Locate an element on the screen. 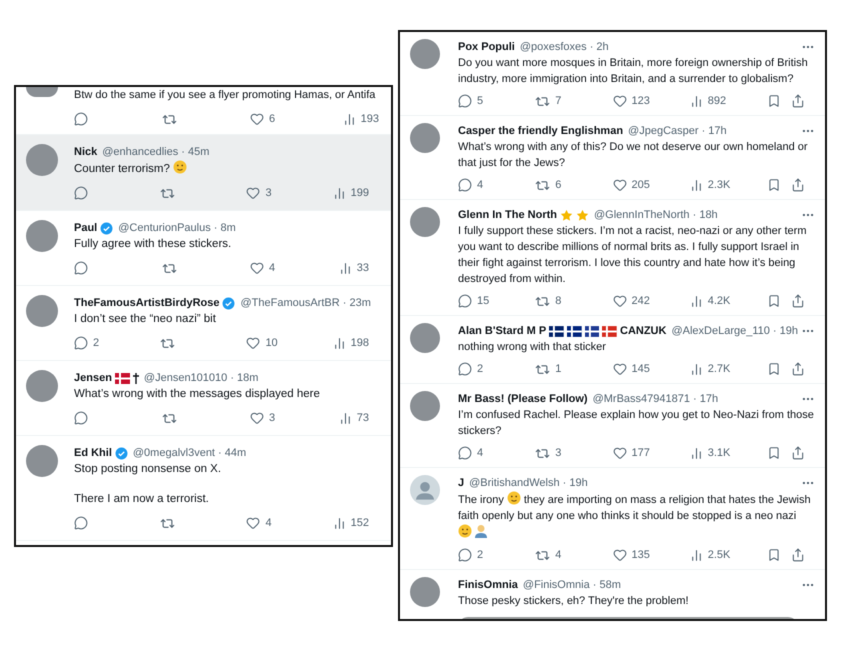 The width and height of the screenshot is (850, 650). avatar-icon is located at coordinates (425, 490).